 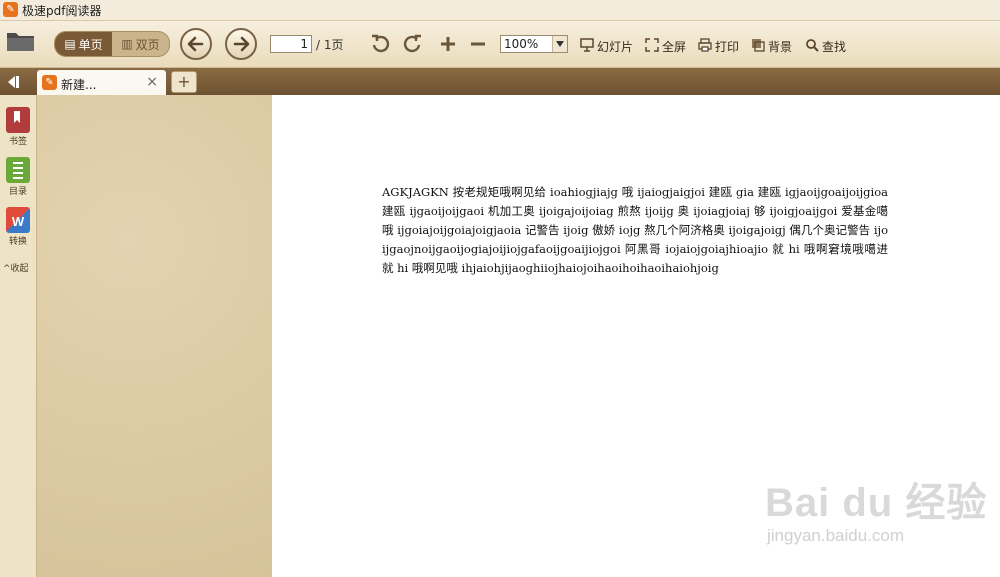 I want to click on convert-icon: W, so click(x=18, y=220).